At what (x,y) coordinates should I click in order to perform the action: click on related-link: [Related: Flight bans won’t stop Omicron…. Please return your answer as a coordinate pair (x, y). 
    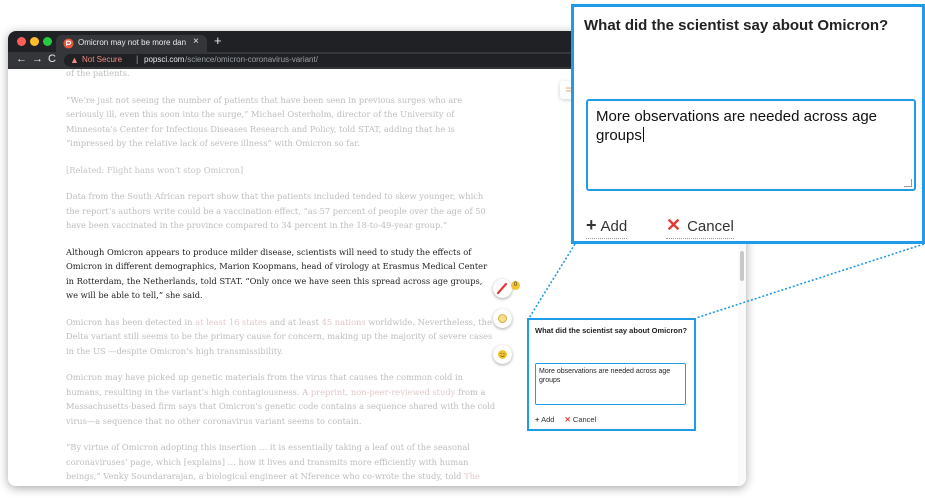
    Looking at the image, I should click on (281, 170).